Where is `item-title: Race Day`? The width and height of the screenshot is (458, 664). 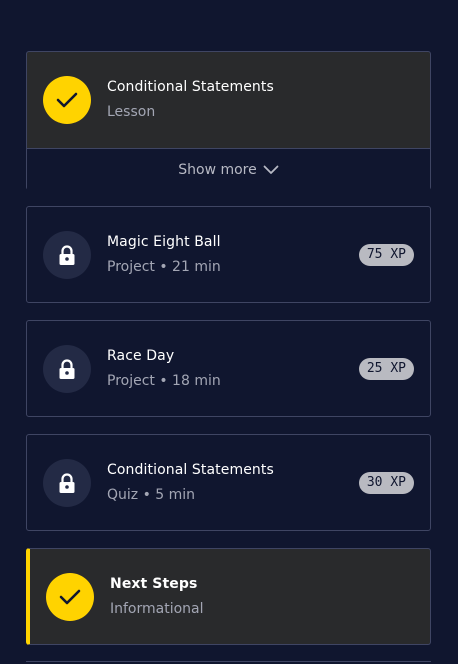
item-title: Race Day is located at coordinates (141, 356).